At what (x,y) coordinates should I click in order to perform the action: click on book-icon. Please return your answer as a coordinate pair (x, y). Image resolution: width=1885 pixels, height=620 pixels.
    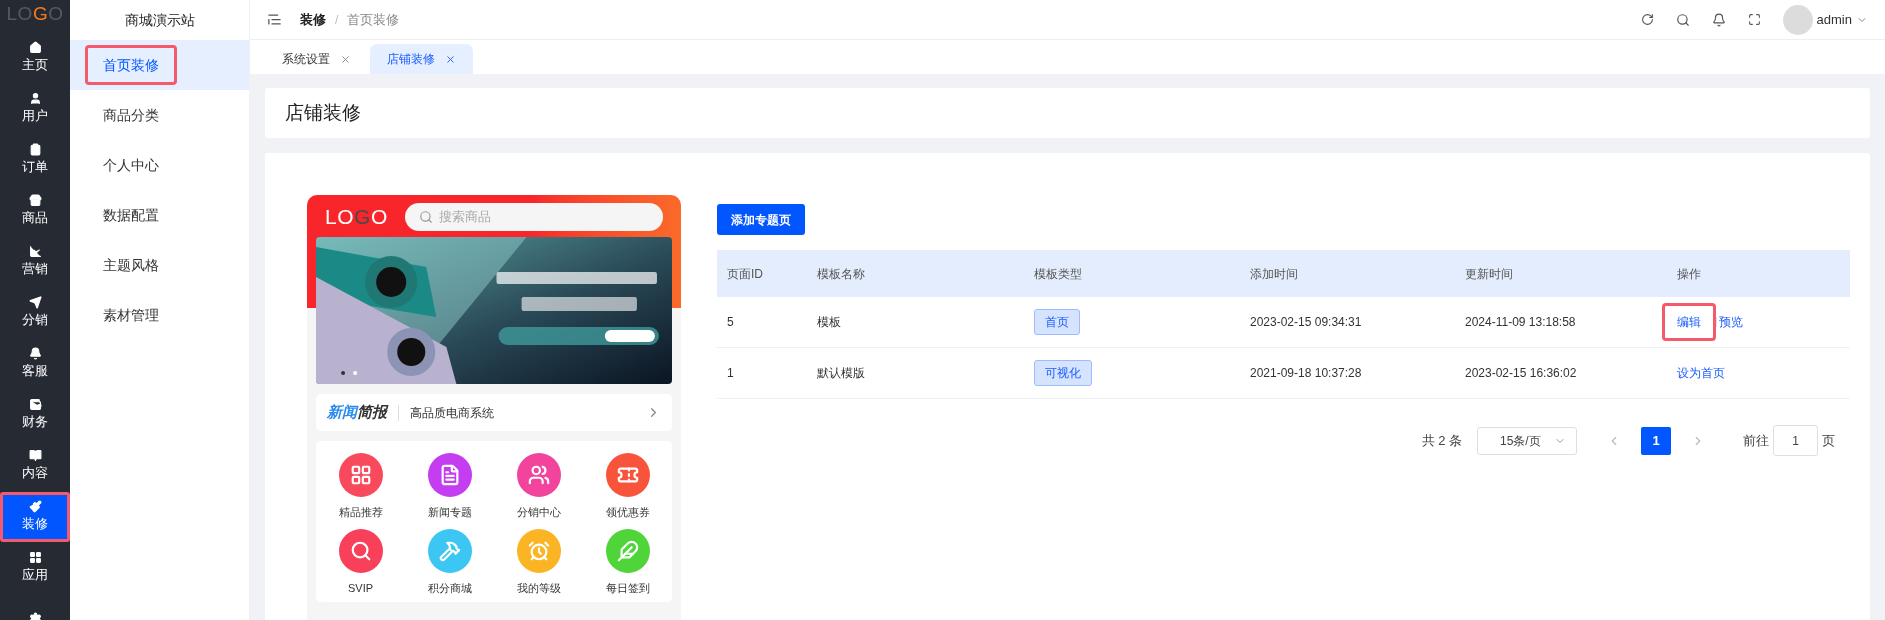
    Looking at the image, I should click on (35, 455).